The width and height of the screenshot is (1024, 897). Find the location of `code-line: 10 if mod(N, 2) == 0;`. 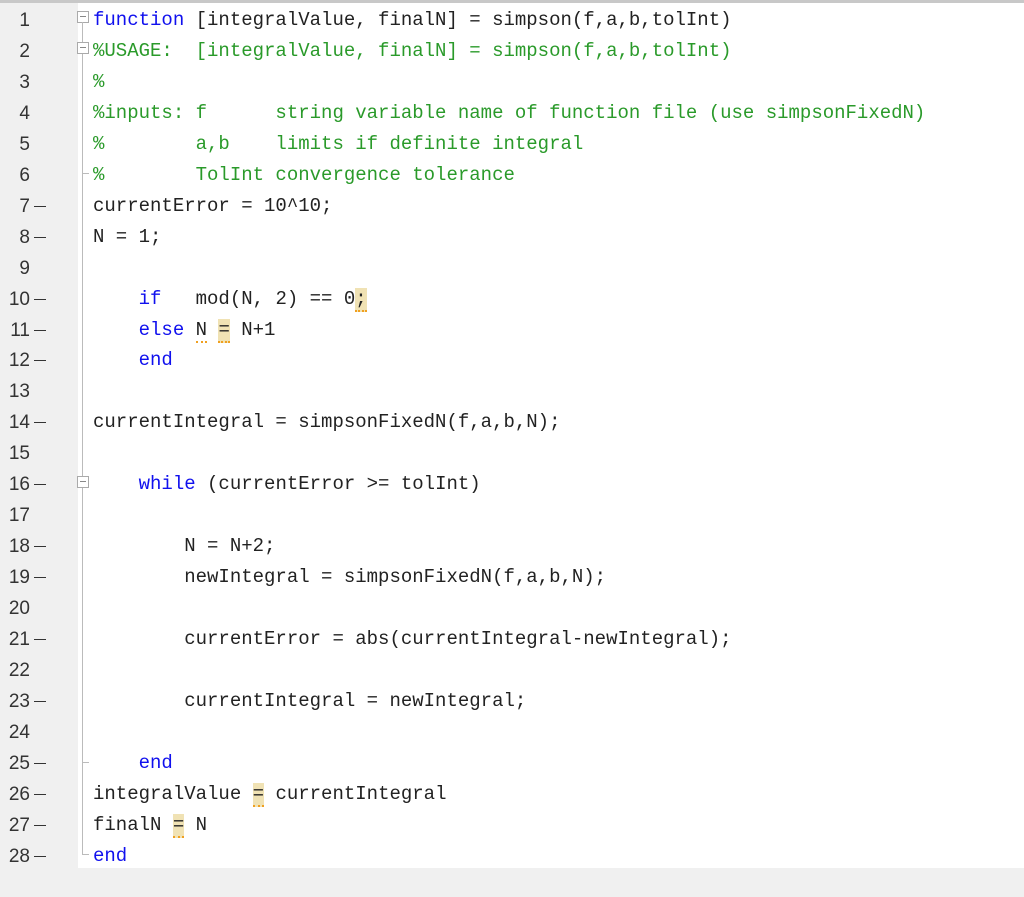

code-line: 10 if mod(N, 2) == 0; is located at coordinates (512, 299).